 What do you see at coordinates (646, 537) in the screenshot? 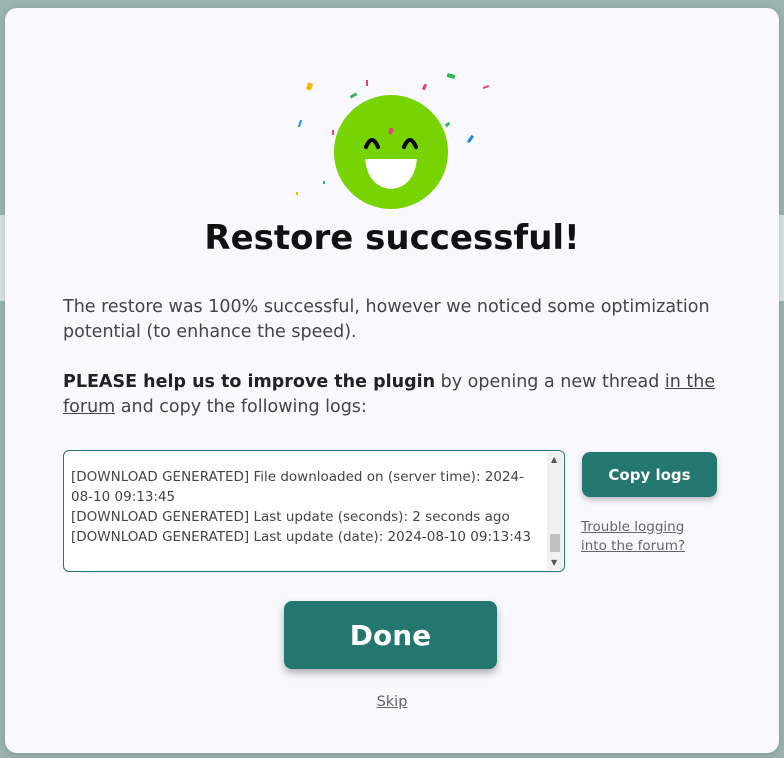
I see `trouble-logging-link: Trouble logging into the forum?` at bounding box center [646, 537].